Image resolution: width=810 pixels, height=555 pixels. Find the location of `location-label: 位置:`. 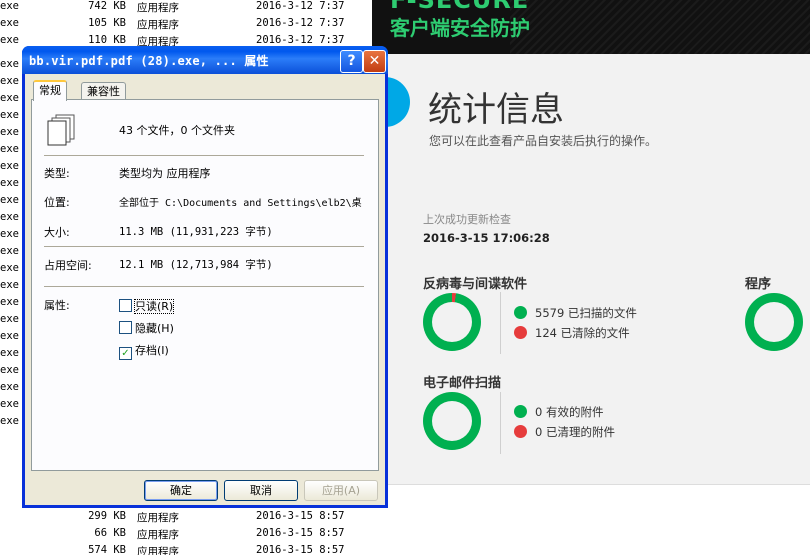

location-label: 位置: is located at coordinates (57, 202).